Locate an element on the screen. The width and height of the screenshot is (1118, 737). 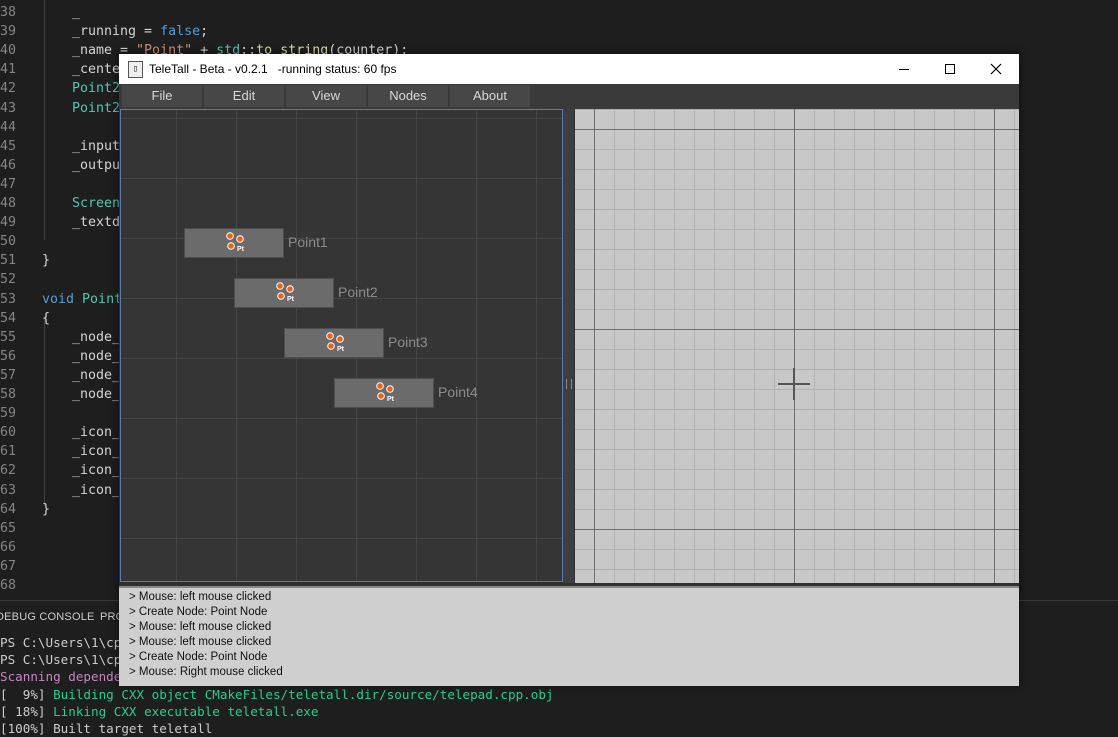
maximize-icon is located at coordinates (950, 69).